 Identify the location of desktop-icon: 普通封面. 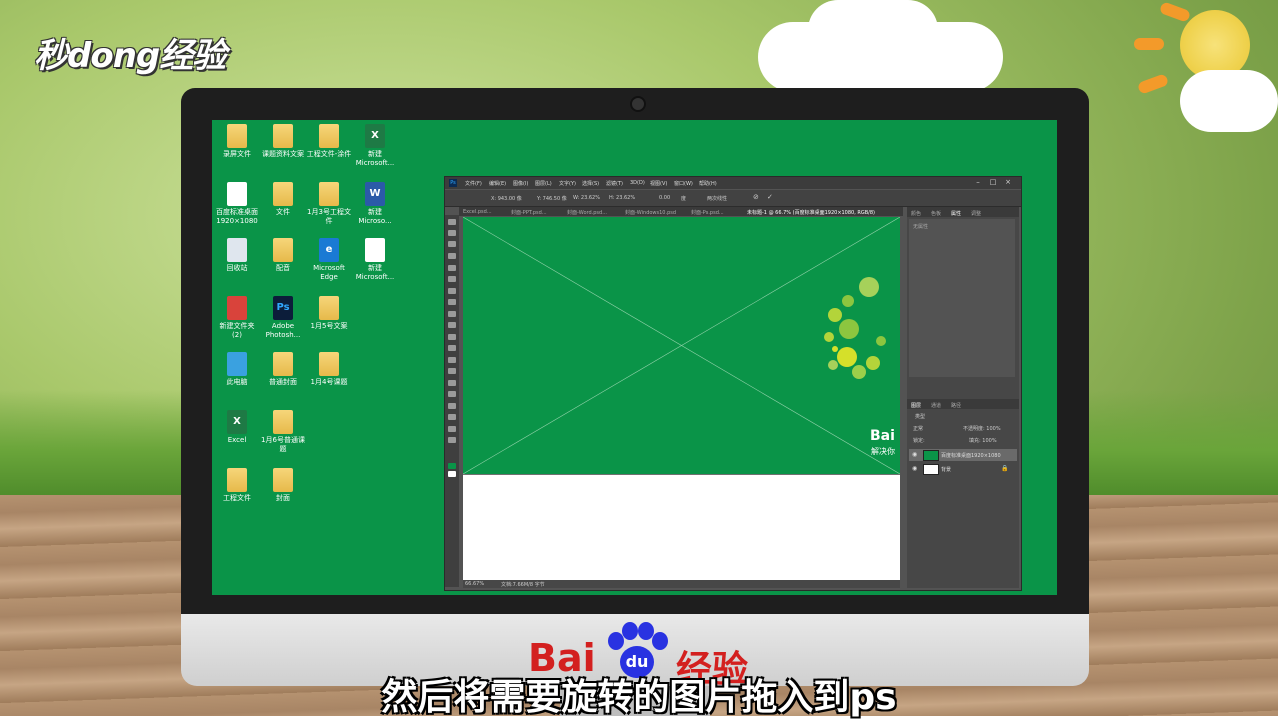
(283, 369).